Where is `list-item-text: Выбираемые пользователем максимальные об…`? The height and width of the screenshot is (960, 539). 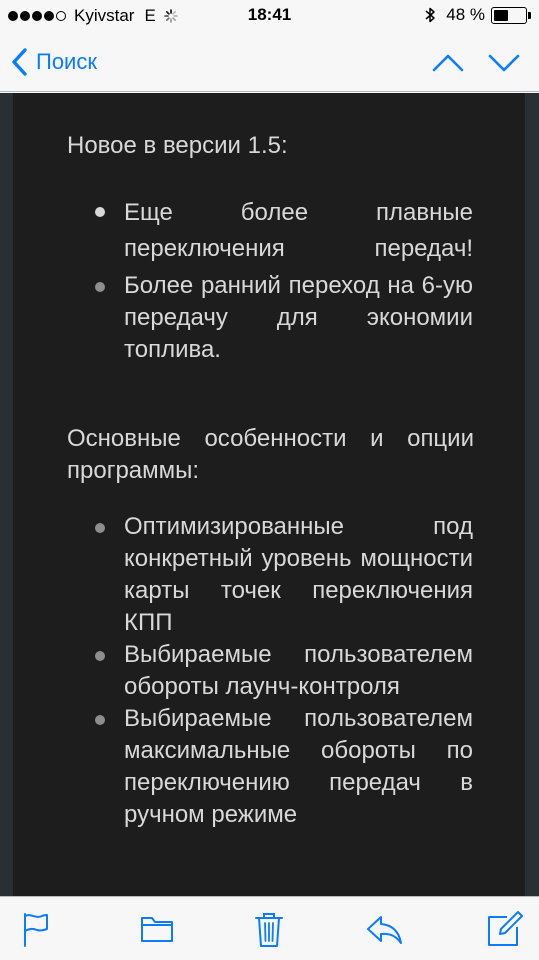 list-item-text: Выбираемые пользователем максимальные об… is located at coordinates (298, 766).